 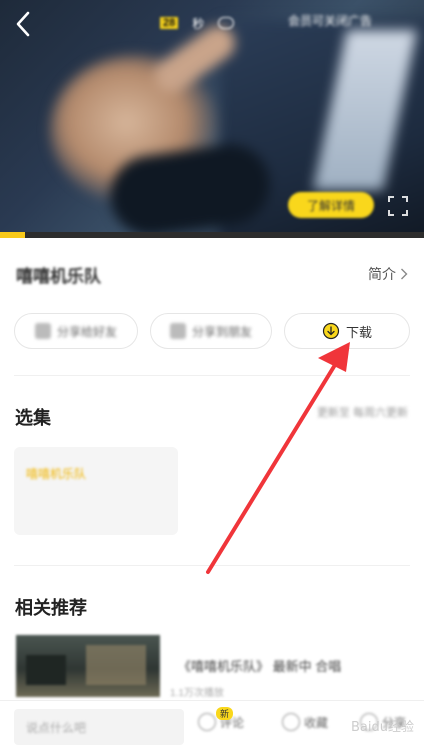 I want to click on share-moments-button: 分享到朋友, so click(x=211, y=331).